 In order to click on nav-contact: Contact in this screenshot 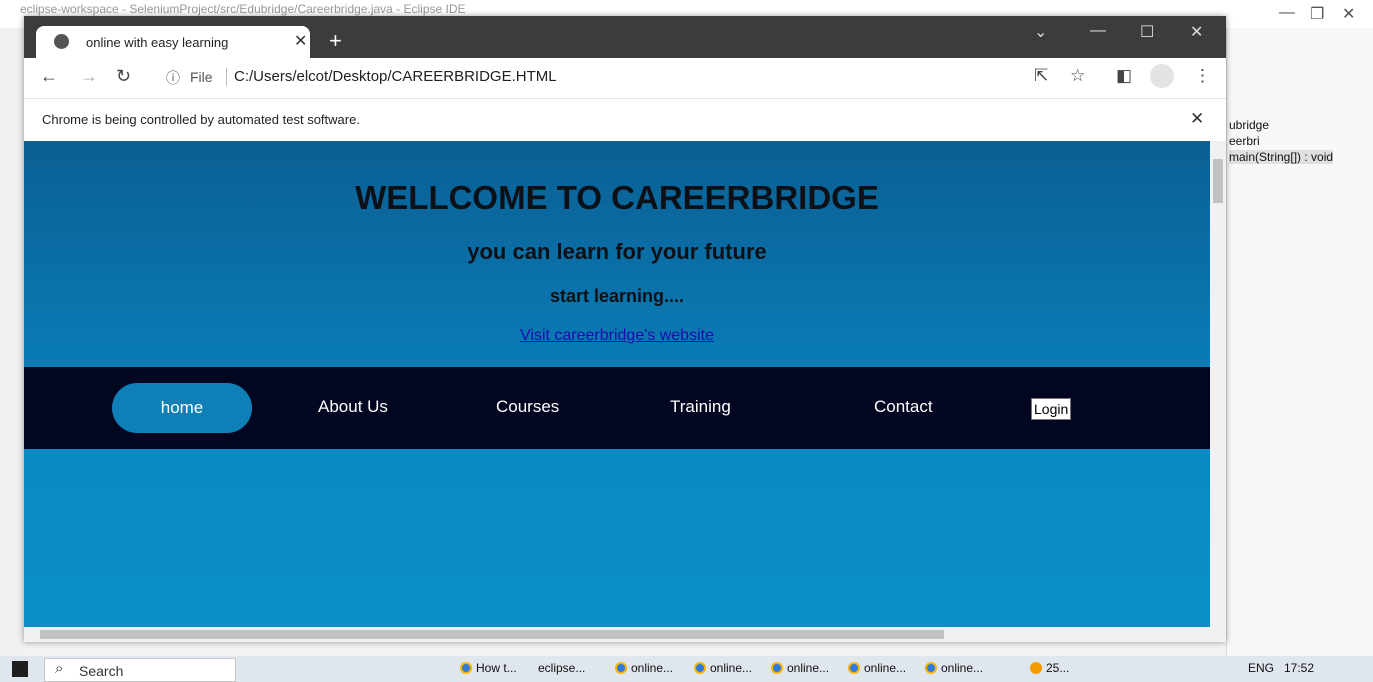, I will do `click(903, 416)`.